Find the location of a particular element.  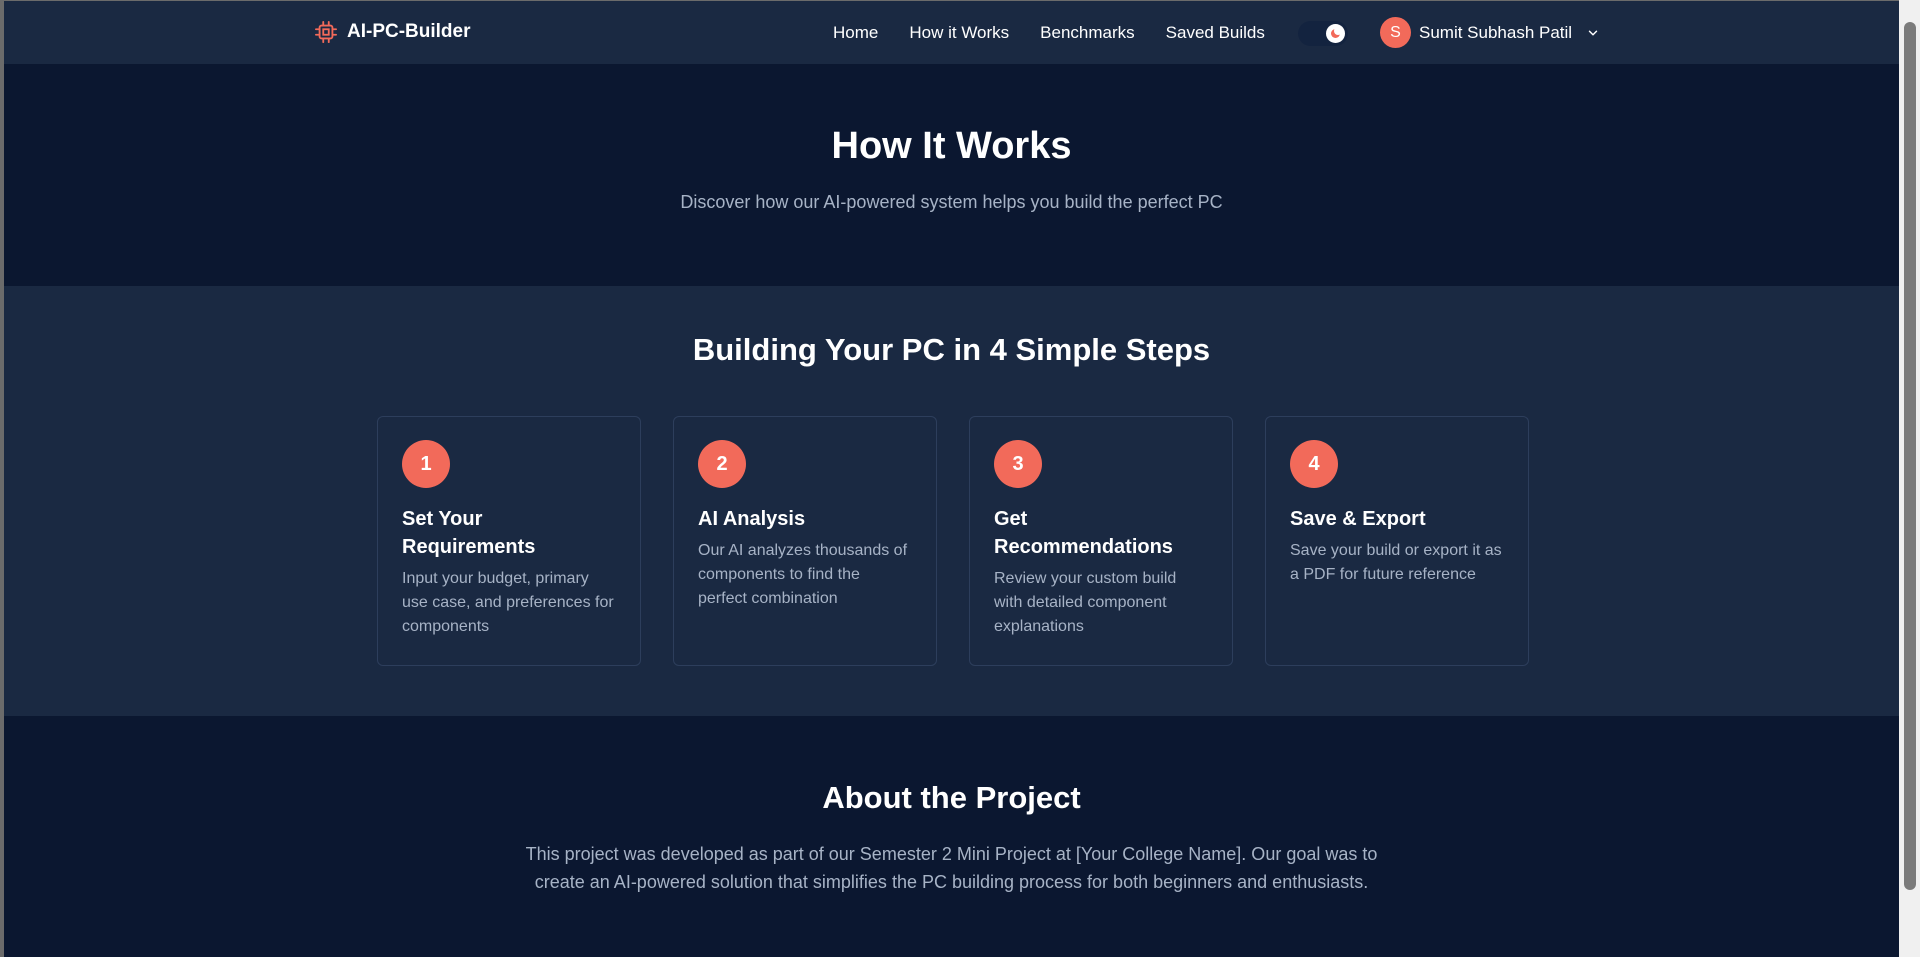

step-number-badge: 1 is located at coordinates (426, 464).